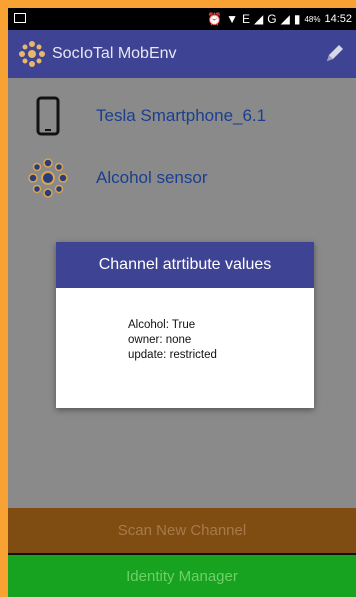 The image size is (356, 597). What do you see at coordinates (185, 265) in the screenshot?
I see `dialog-title: Channel atrtibute values` at bounding box center [185, 265].